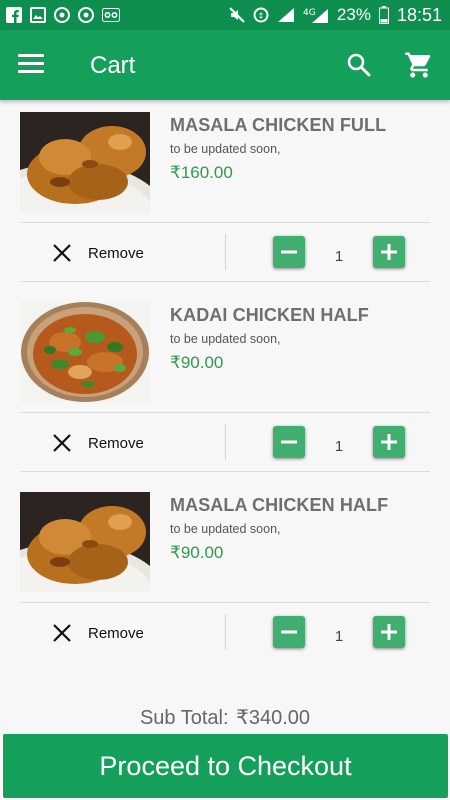 The height and width of the screenshot is (800, 450). Describe the element at coordinates (286, 15) in the screenshot. I see `signal-icon` at that location.